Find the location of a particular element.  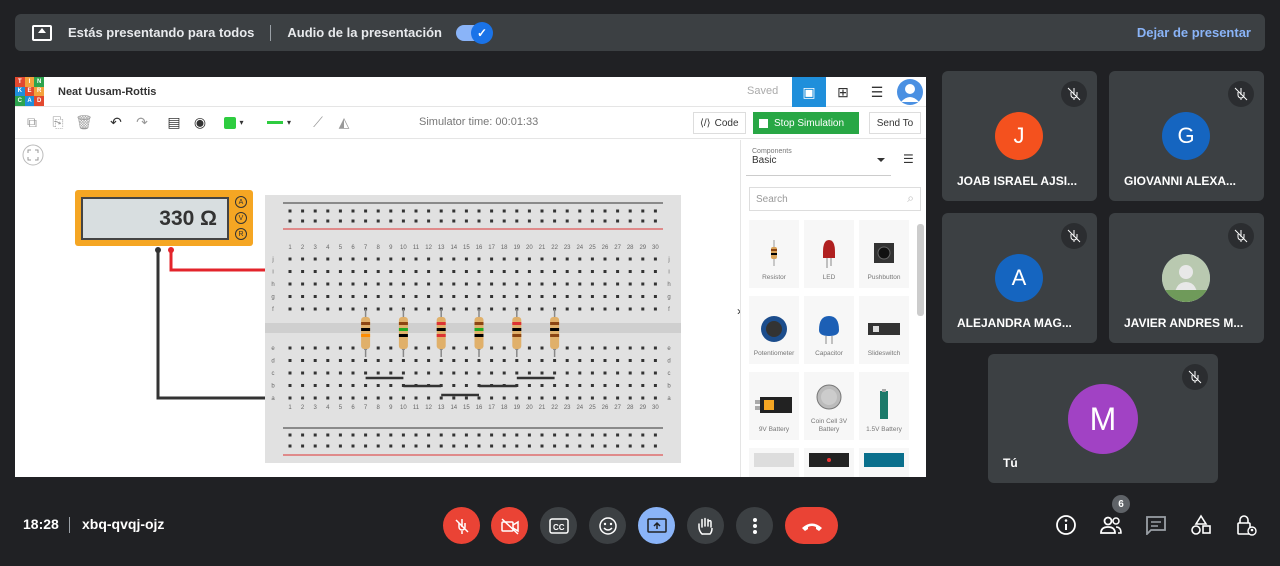

paste-icon: ⎘ is located at coordinates (58, 123).